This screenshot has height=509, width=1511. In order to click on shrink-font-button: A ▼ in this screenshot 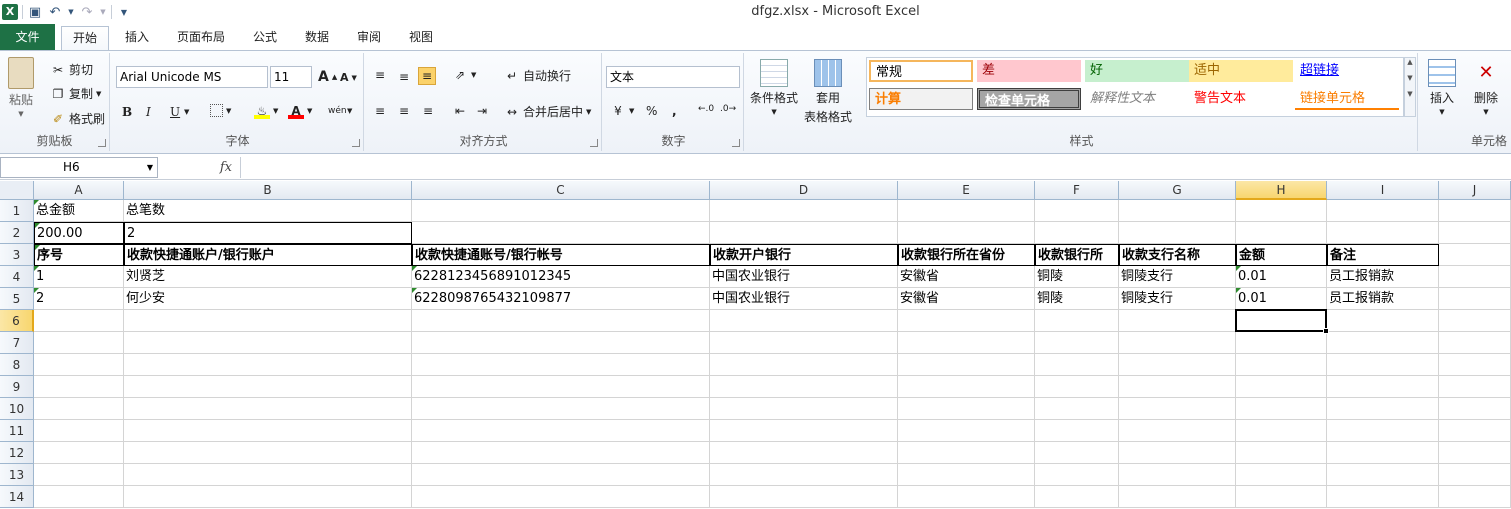, I will do `click(348, 77)`.